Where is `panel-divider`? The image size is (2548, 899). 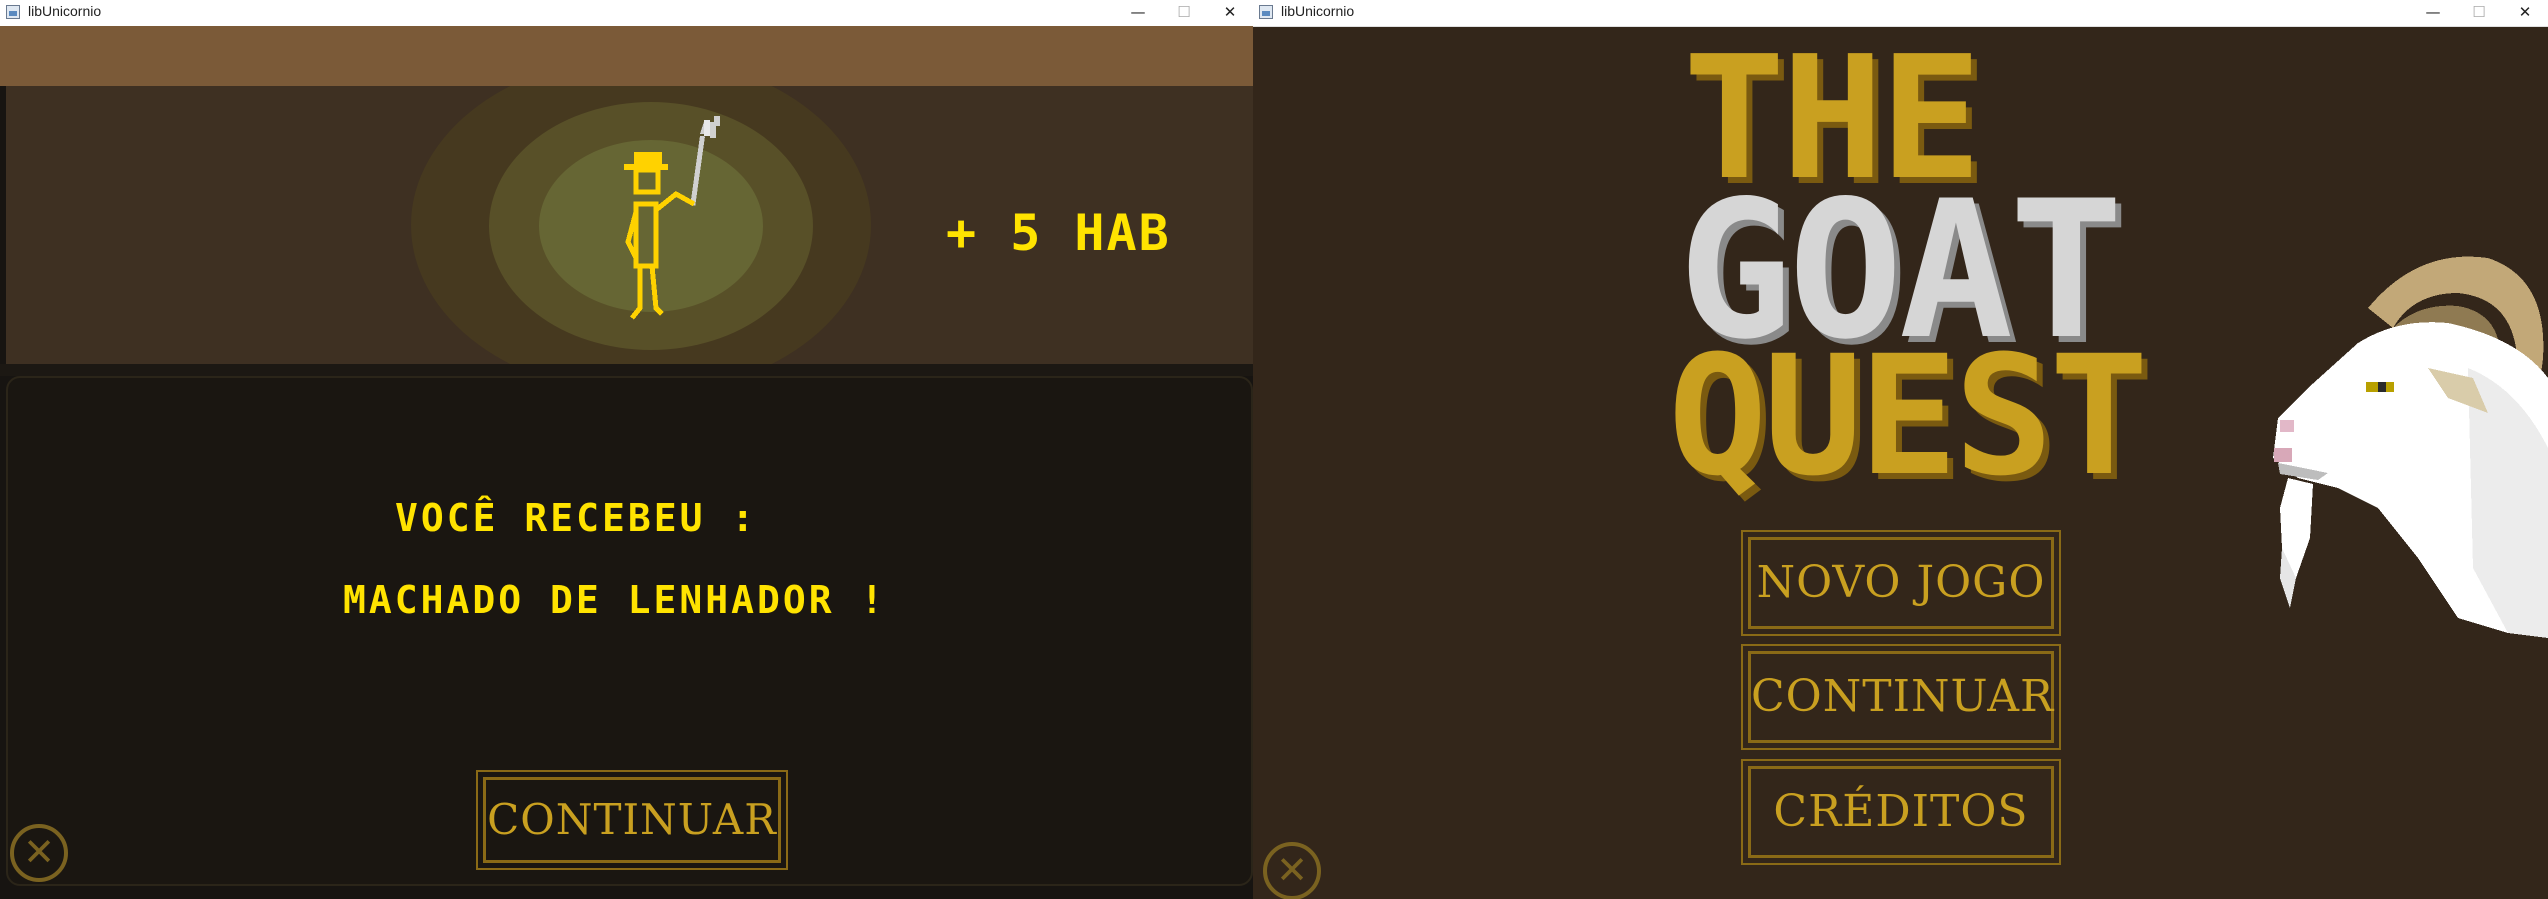 panel-divider is located at coordinates (626, 370).